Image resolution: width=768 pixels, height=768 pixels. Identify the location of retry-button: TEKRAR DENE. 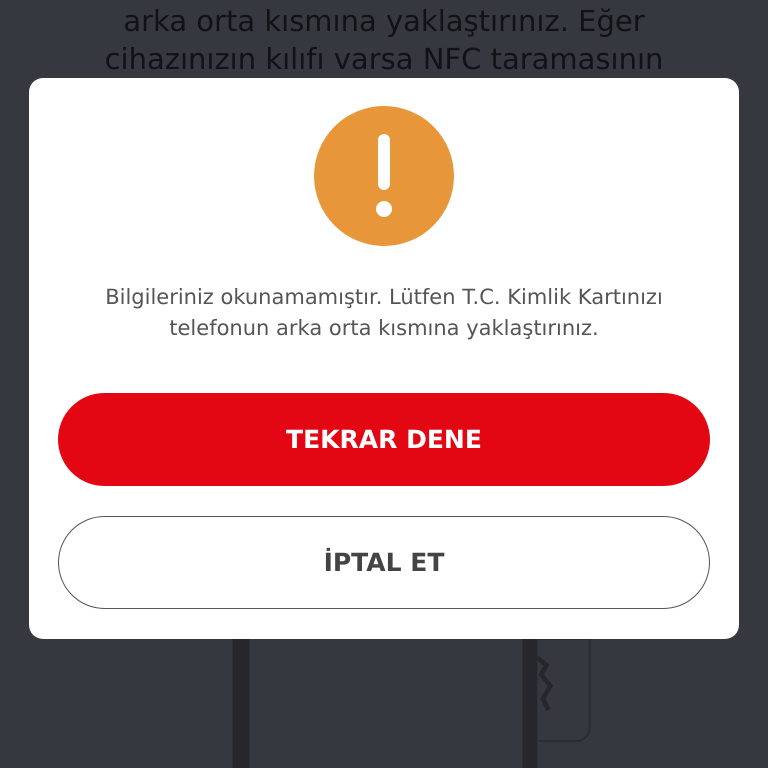
(384, 439).